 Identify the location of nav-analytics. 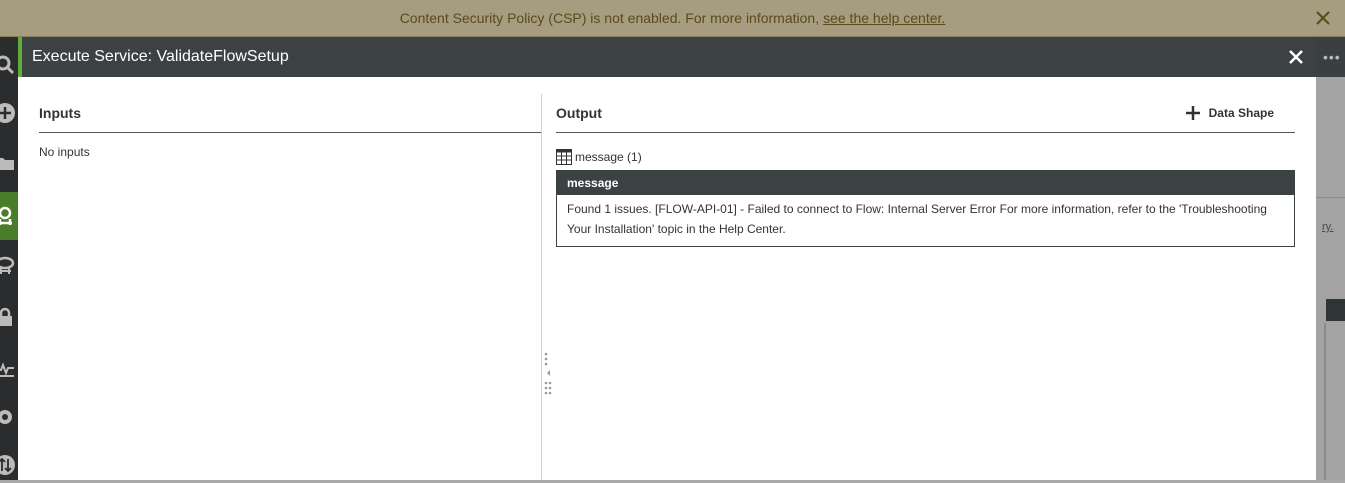
(9, 367).